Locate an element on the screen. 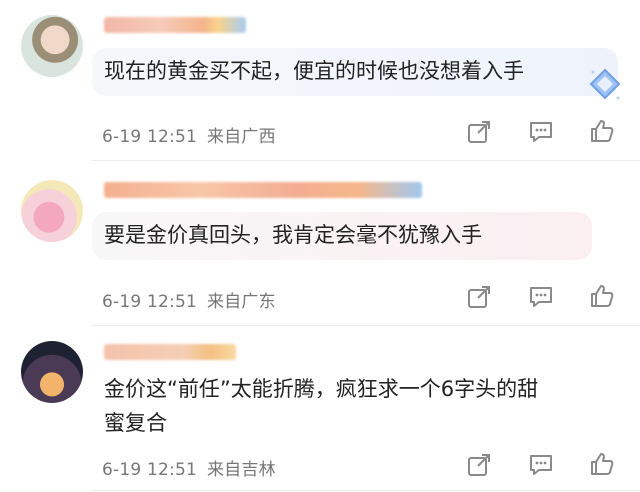 This screenshot has width=640, height=492. comment-text-content: 现在的黄金买不起，便宜的时候也没想着入手 is located at coordinates (314, 71).